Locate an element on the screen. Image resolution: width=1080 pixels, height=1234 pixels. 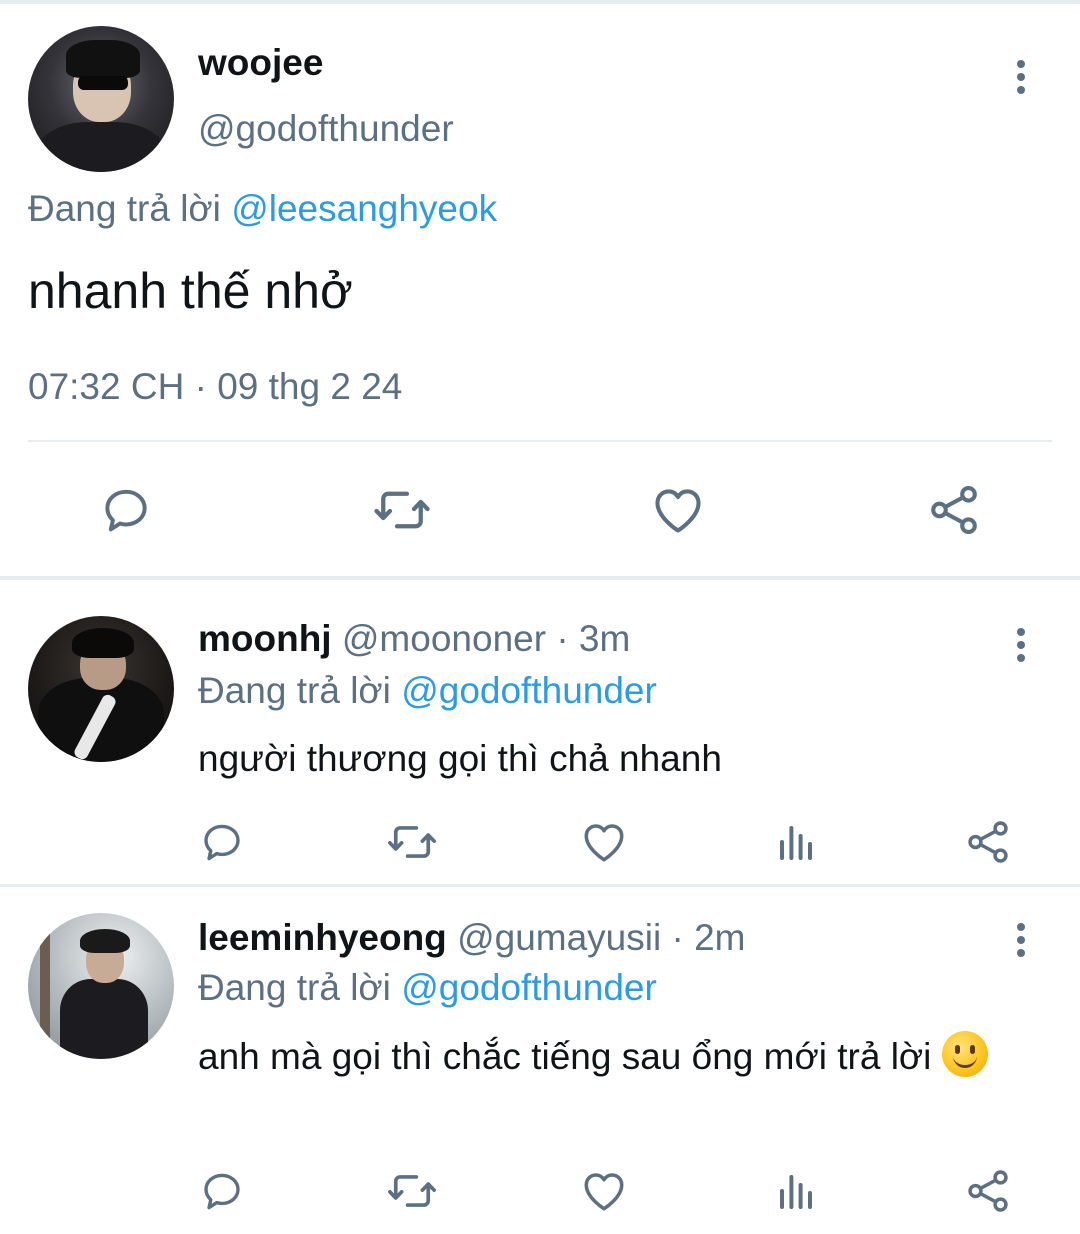
author-name: moonhj is located at coordinates (265, 638).